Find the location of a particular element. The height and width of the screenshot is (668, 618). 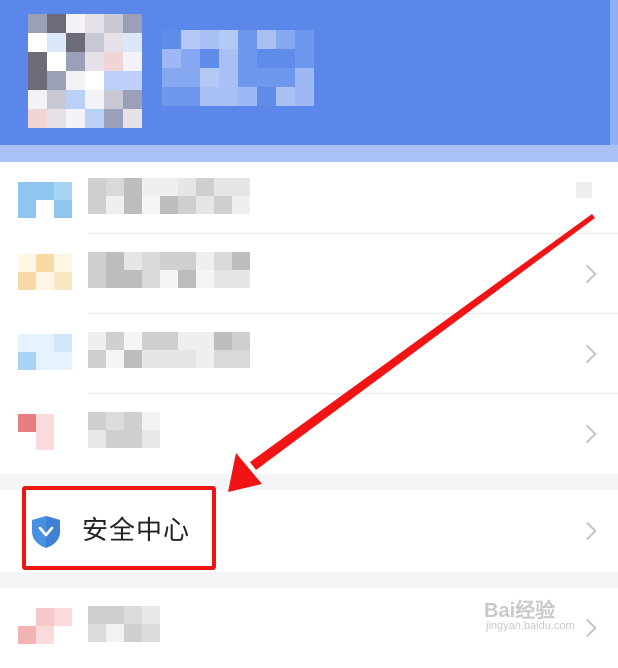

header-bottom-band is located at coordinates (309, 153).